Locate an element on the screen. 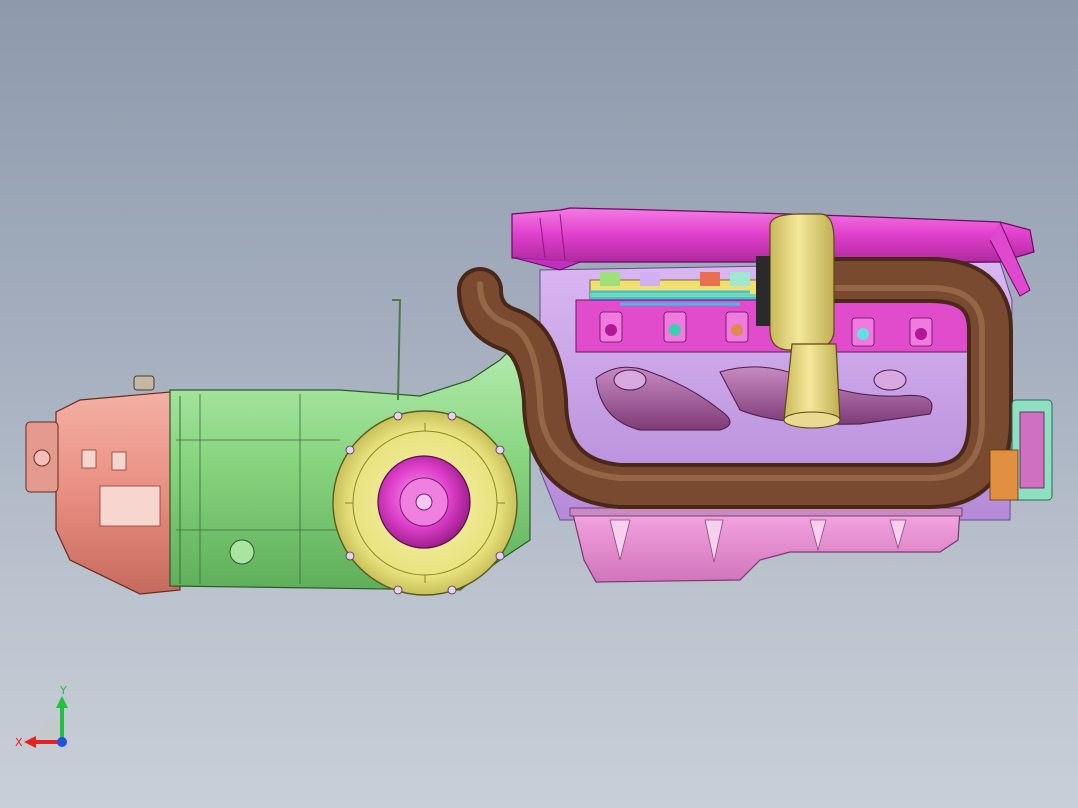 The image size is (1078, 808). y-axis-label: Y is located at coordinates (63, 691).